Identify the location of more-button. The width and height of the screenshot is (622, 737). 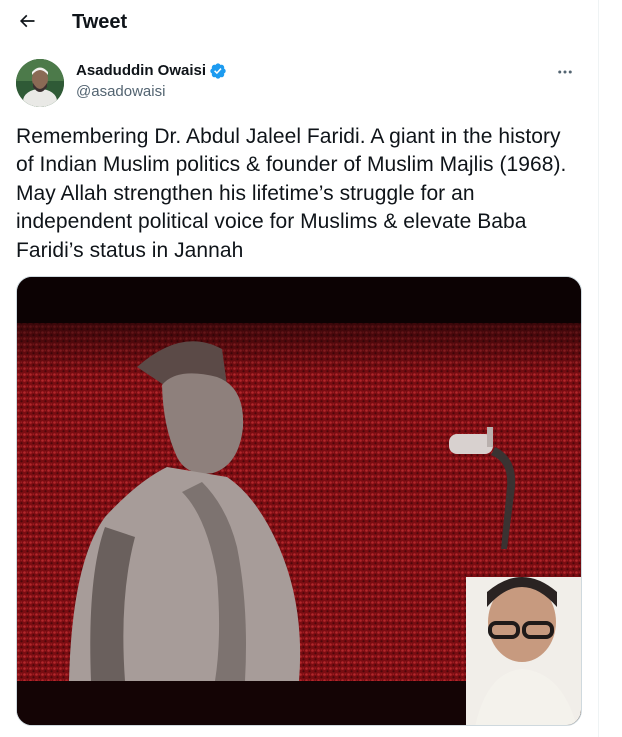
(565, 72).